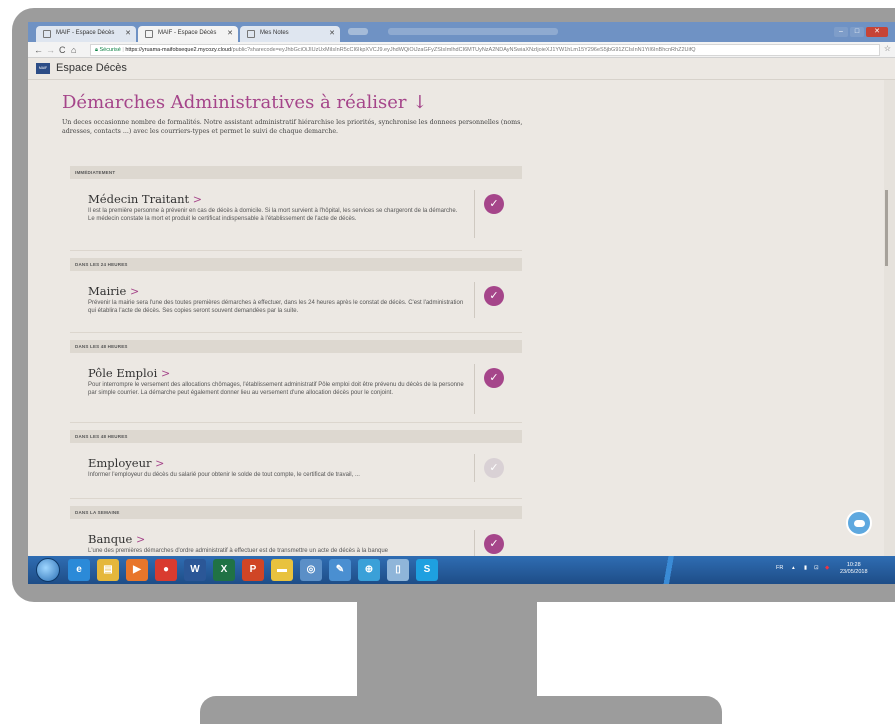 This screenshot has width=895, height=724. I want to click on section-header: DANS LA SEMAINE, so click(296, 512).